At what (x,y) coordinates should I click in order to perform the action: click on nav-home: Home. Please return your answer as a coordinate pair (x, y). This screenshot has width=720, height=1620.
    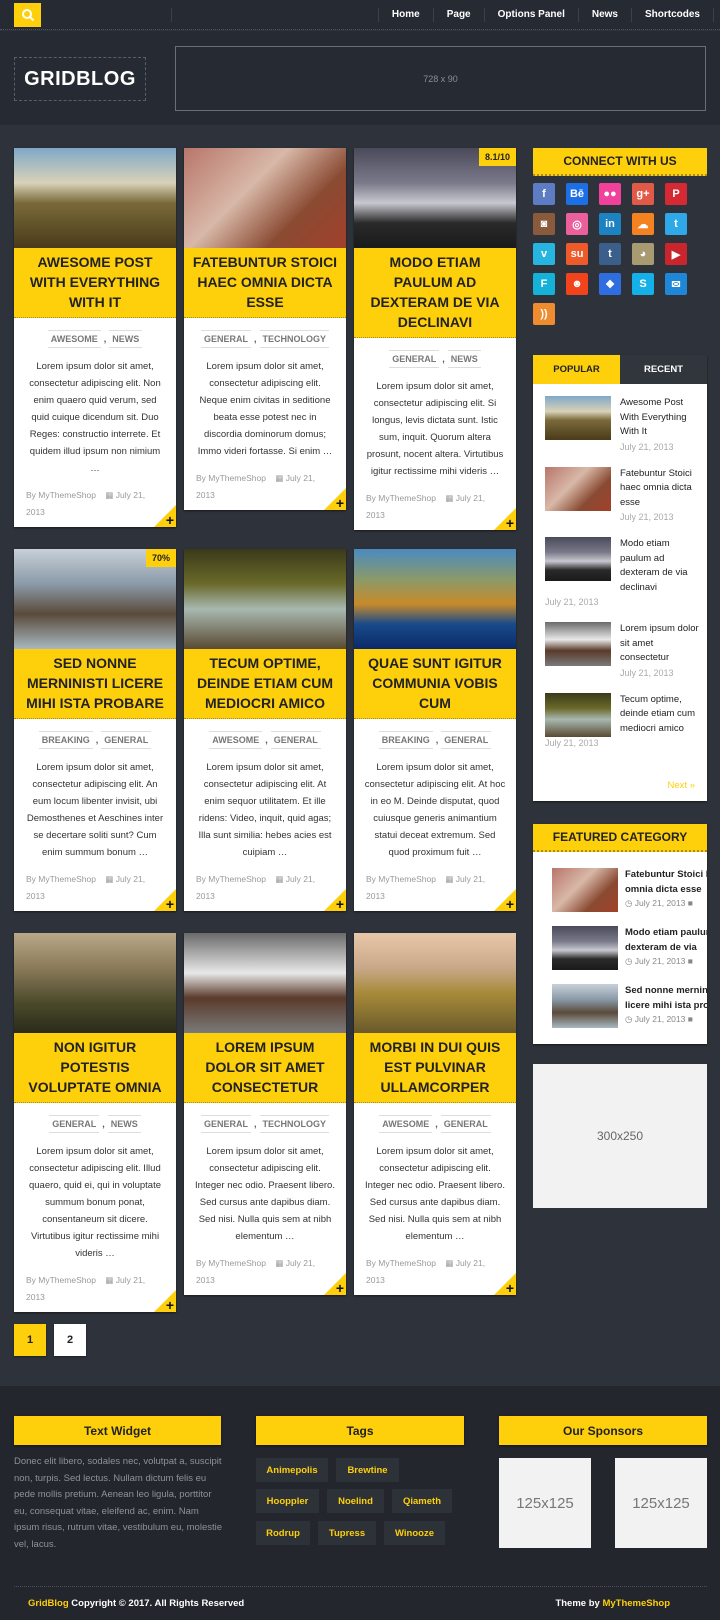
    Looking at the image, I should click on (405, 15).